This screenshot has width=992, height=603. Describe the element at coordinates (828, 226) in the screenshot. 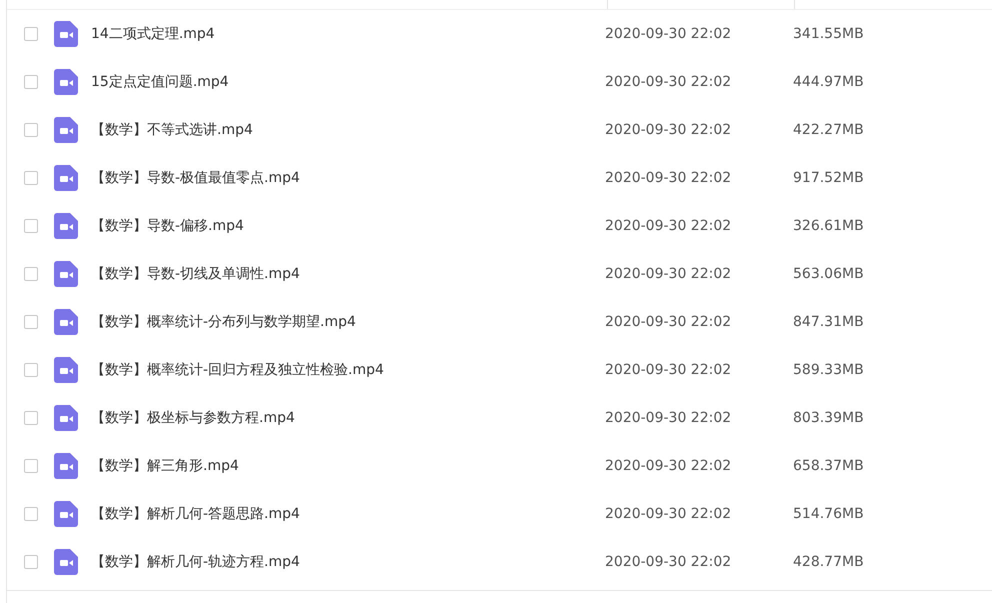

I see `file-size: 326.61MB` at that location.